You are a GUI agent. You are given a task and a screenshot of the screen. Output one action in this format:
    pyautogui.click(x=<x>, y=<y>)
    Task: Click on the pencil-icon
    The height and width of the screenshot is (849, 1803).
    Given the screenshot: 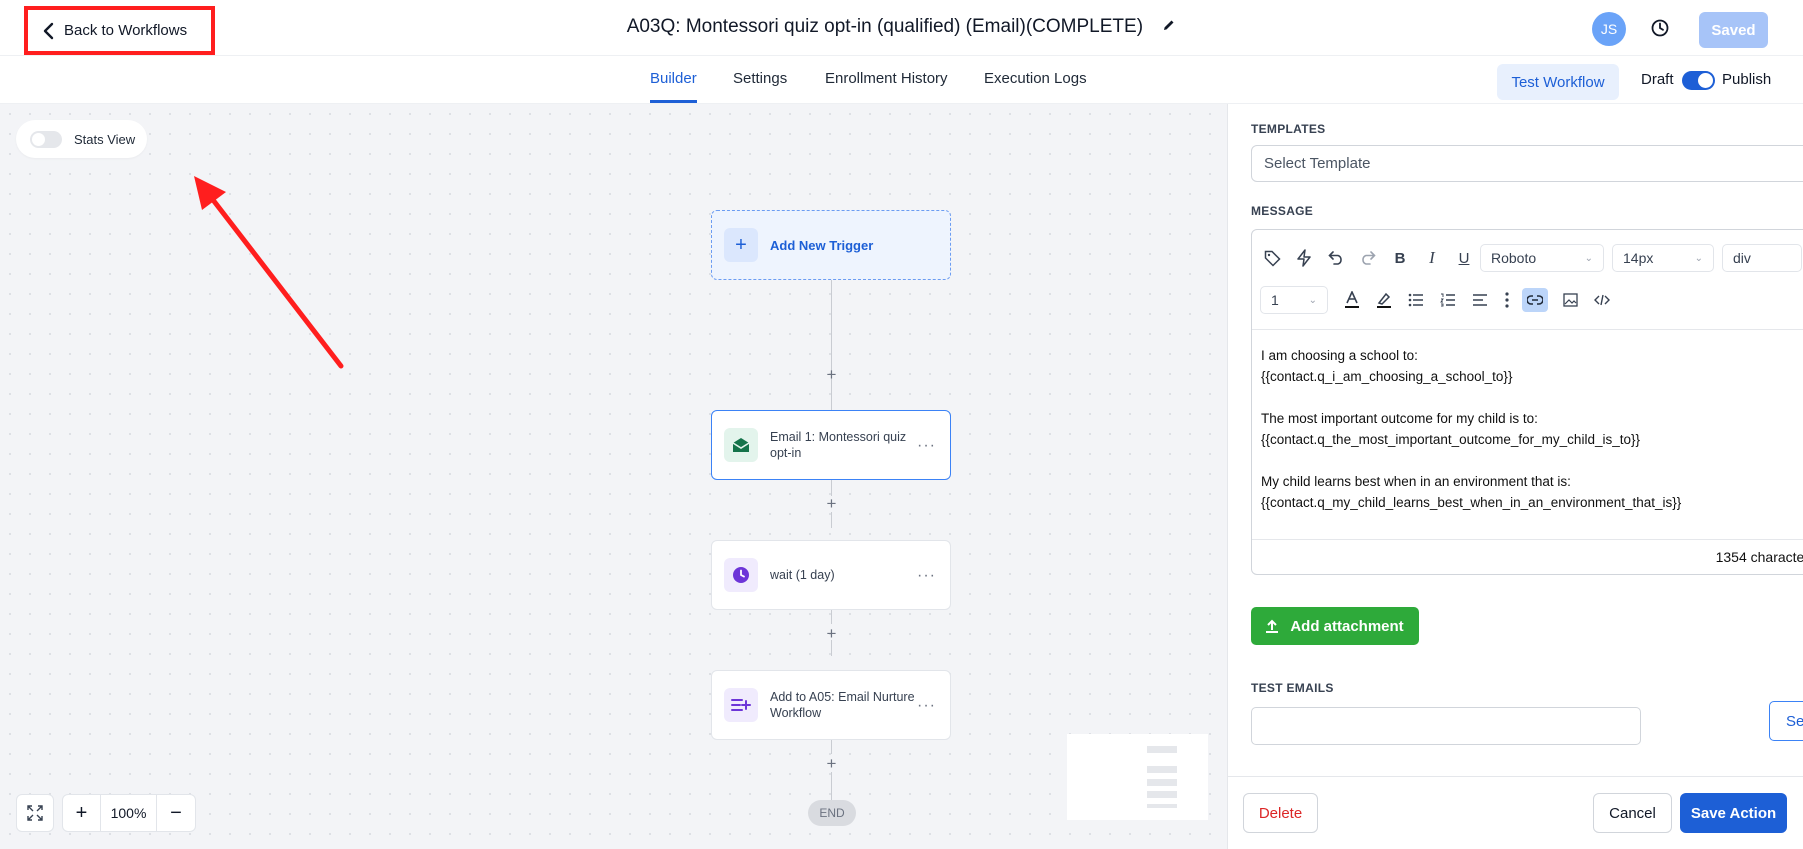 What is the action you would take?
    pyautogui.click(x=1169, y=27)
    